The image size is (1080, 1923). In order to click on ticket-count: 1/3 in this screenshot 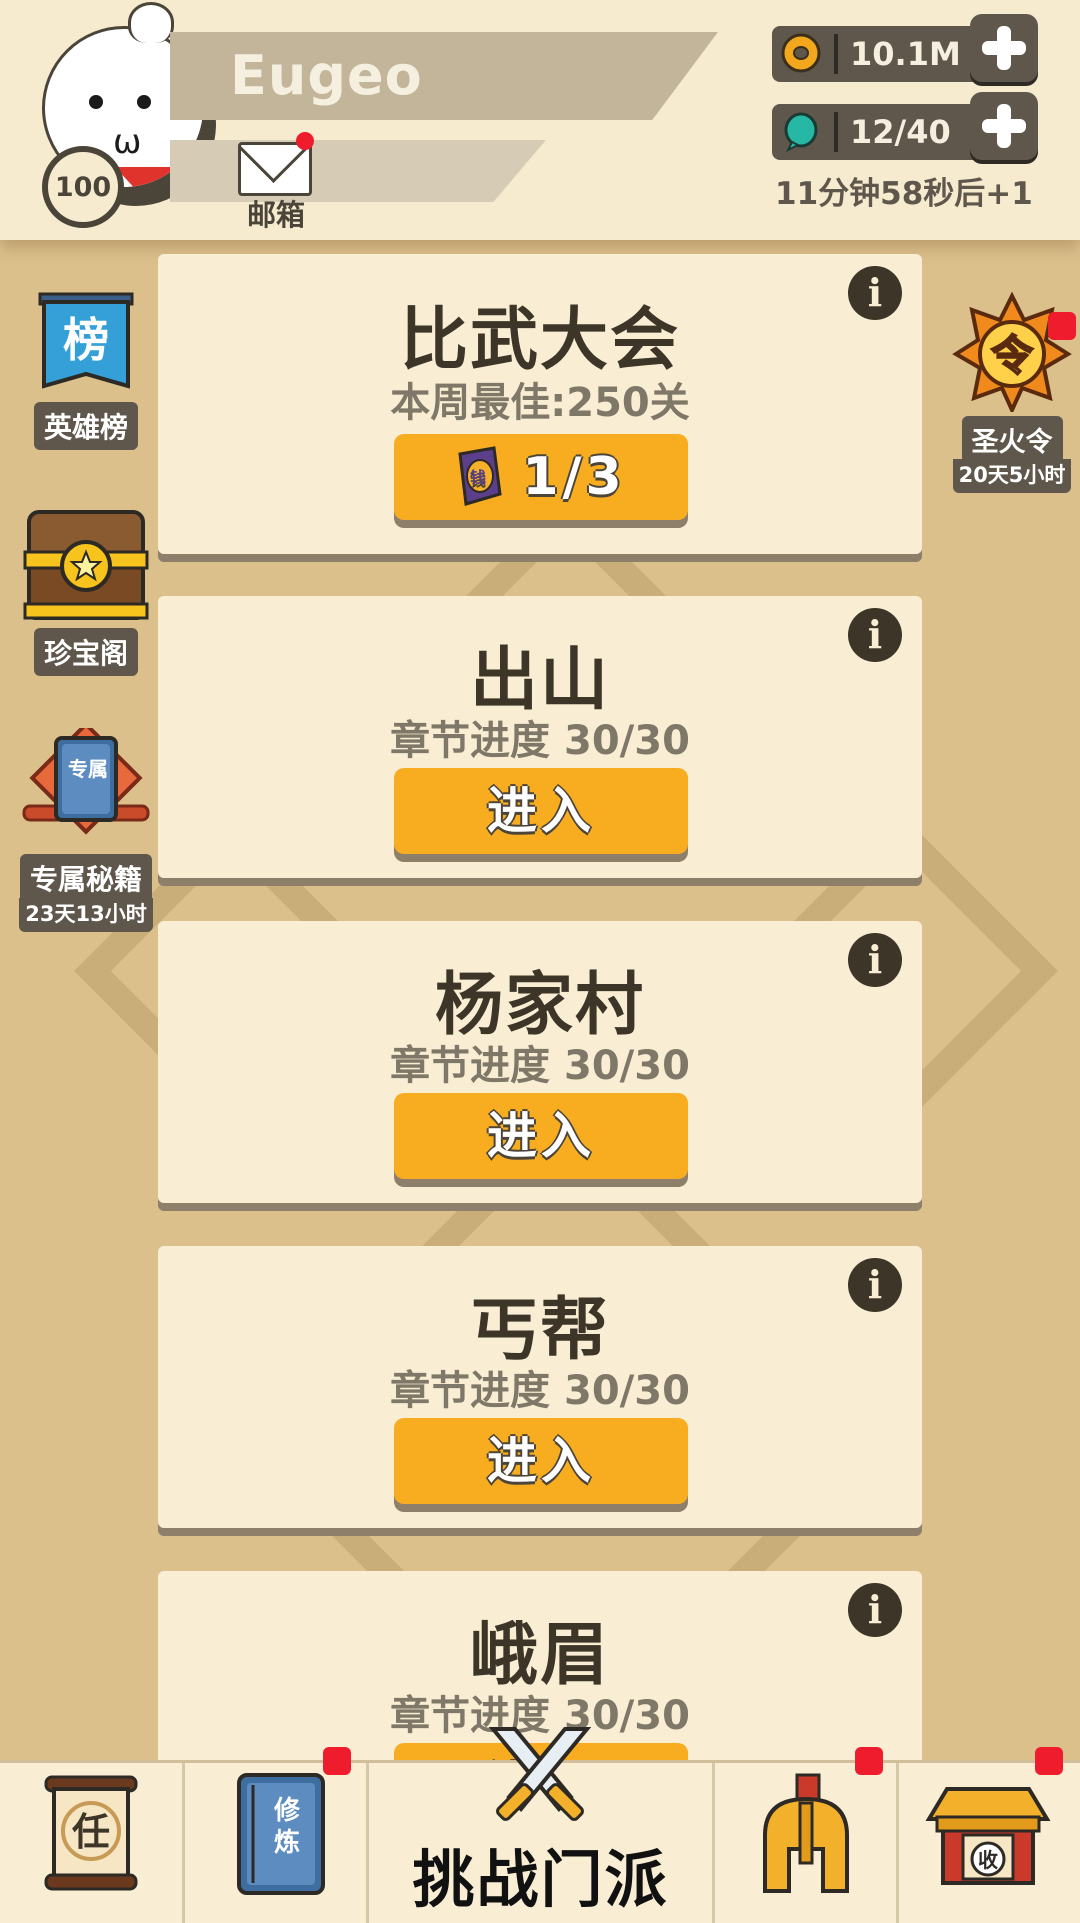, I will do `click(574, 477)`.